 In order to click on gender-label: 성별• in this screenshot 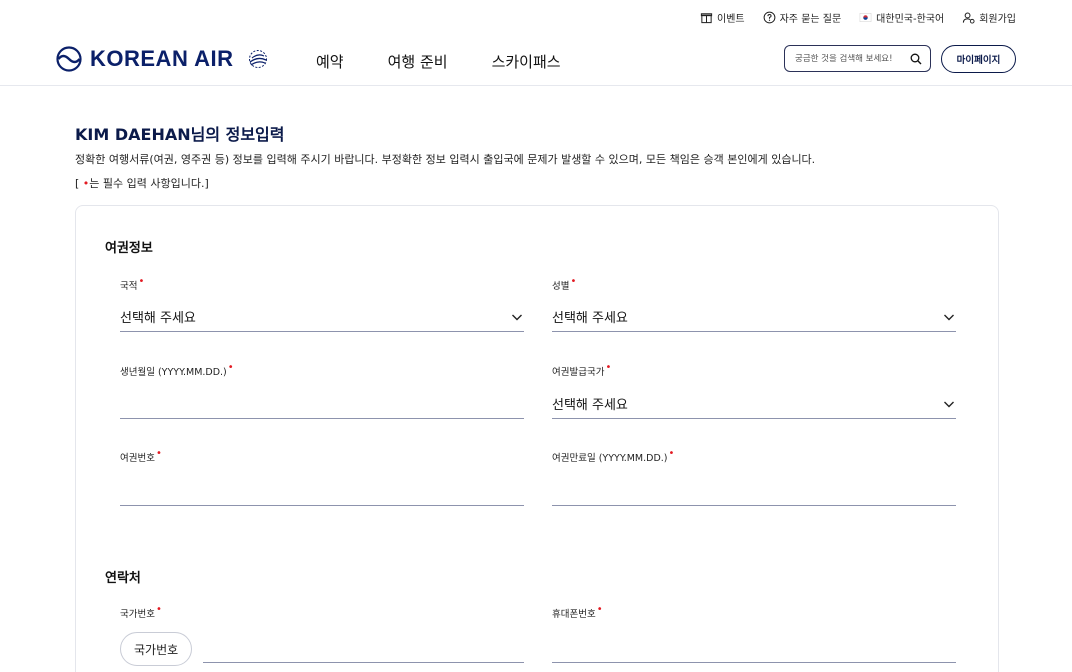, I will do `click(564, 284)`.